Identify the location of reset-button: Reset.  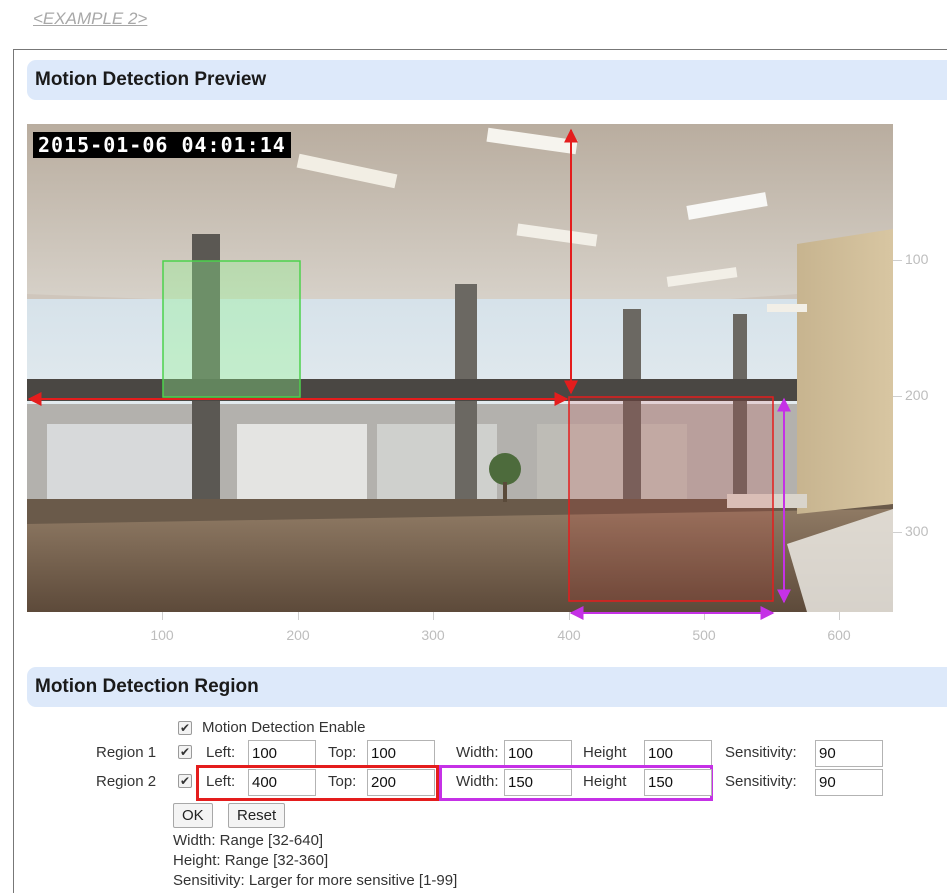
(257, 815).